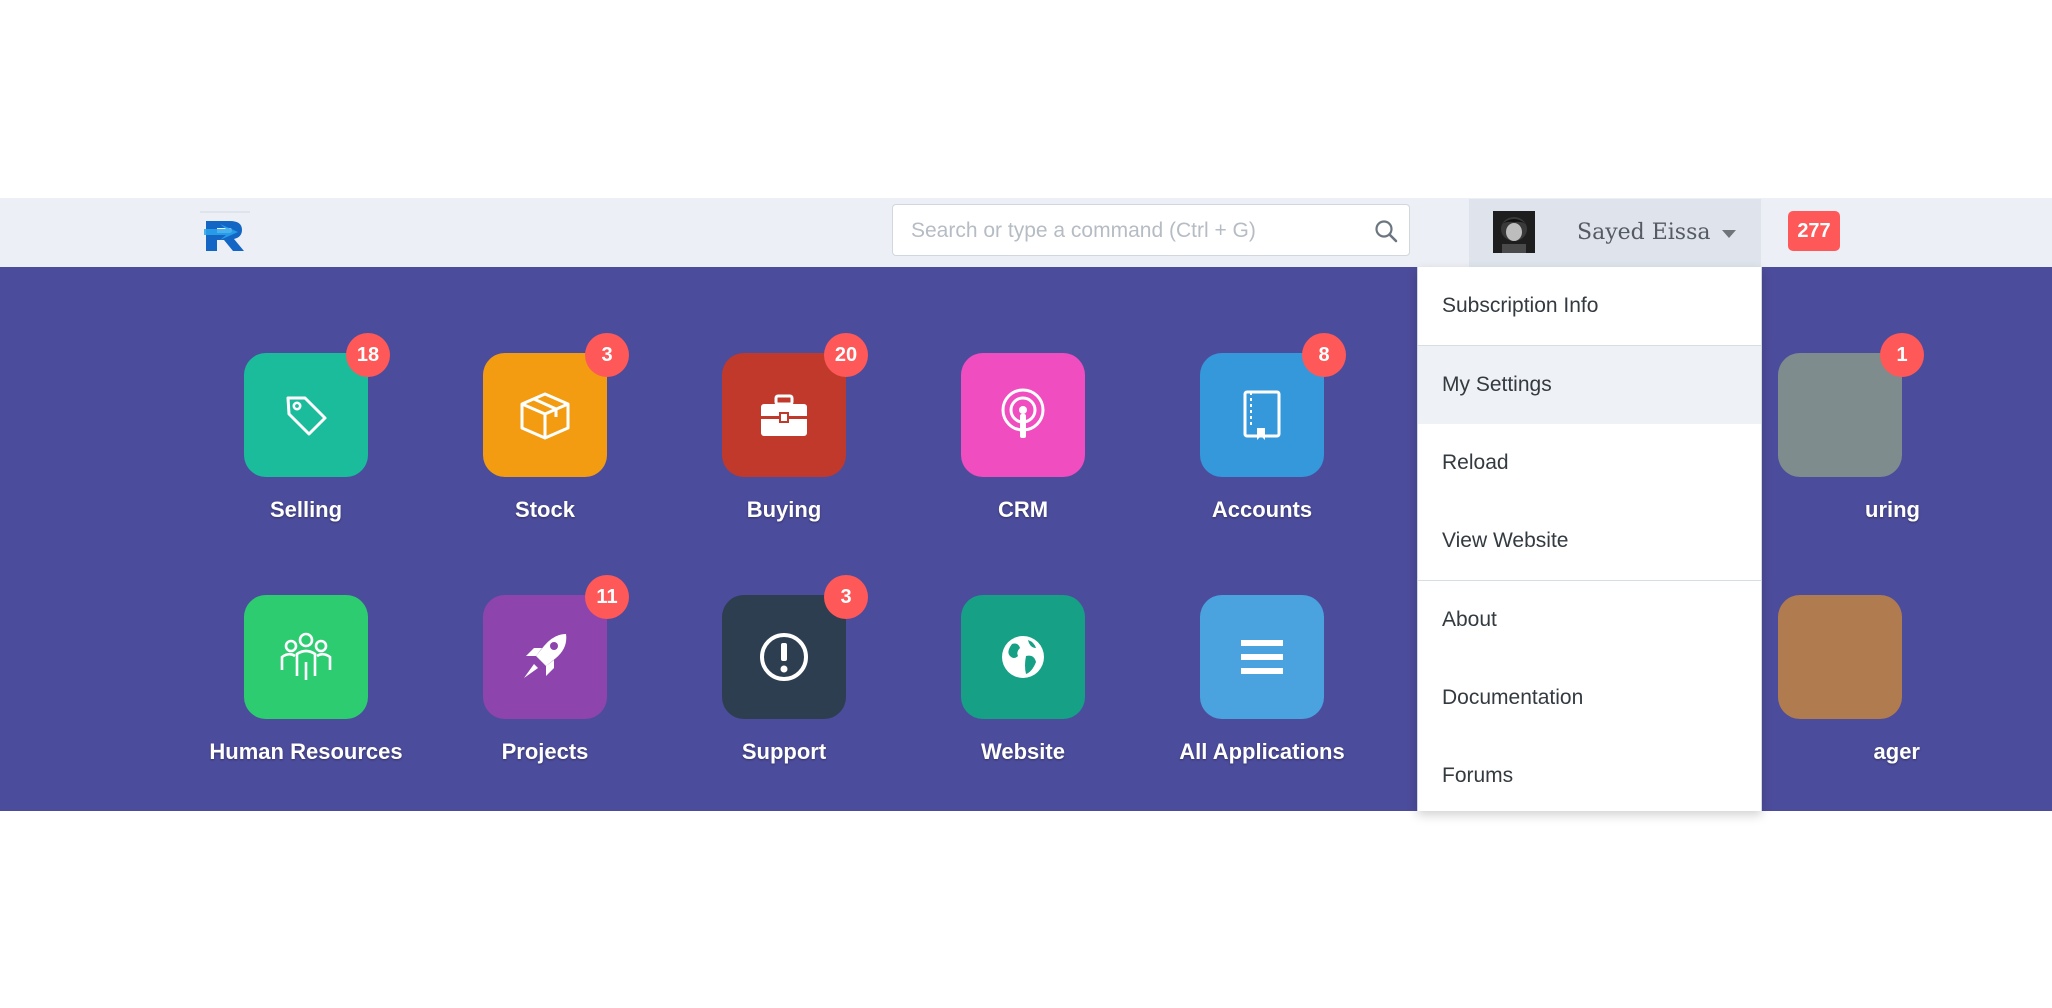  I want to click on globe-icon, so click(1023, 657).